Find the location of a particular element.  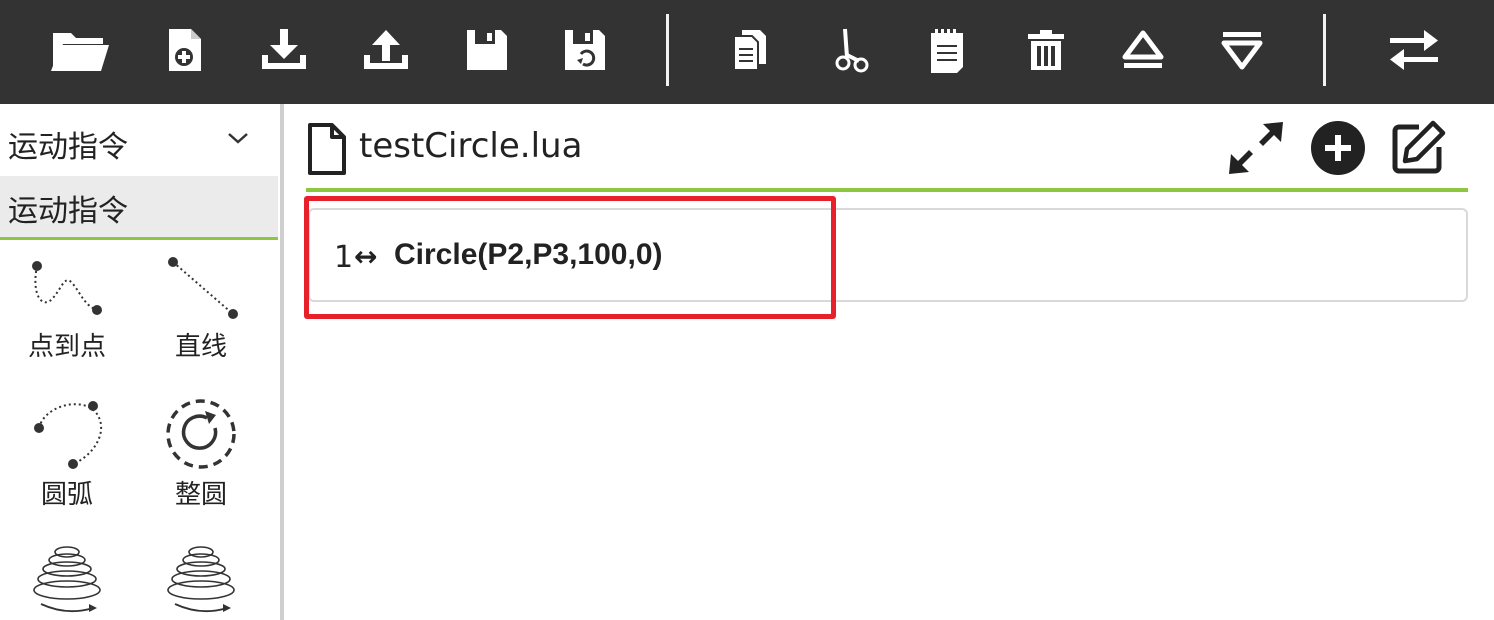

tool-label: 整圆 is located at coordinates (200, 495).